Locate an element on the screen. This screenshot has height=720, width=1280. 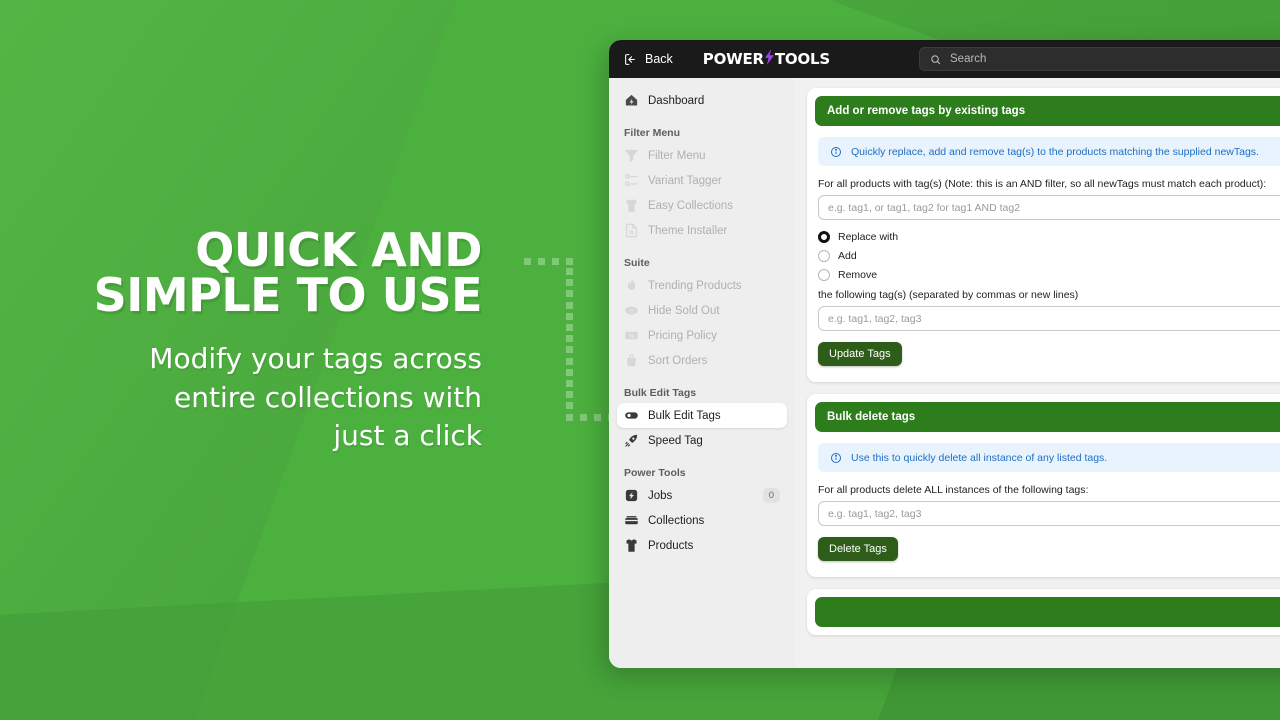
sidebar-item-label: Filter Menu is located at coordinates (677, 155).